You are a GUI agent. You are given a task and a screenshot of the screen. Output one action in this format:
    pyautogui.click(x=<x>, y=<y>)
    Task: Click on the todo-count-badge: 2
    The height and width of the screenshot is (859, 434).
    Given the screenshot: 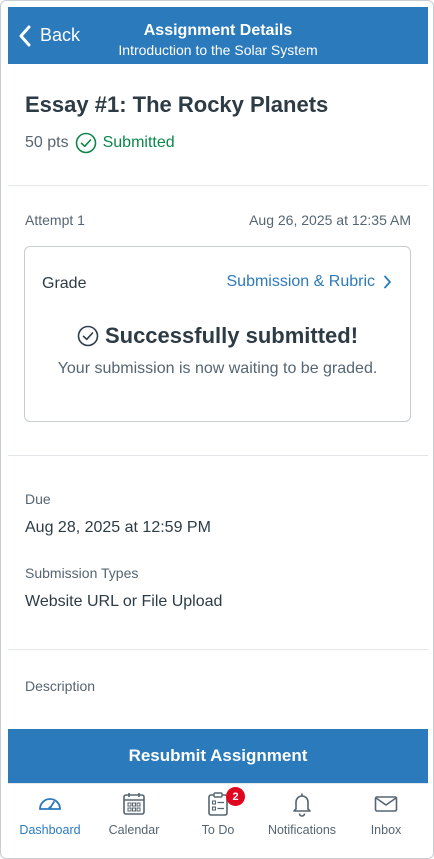 What is the action you would take?
    pyautogui.click(x=235, y=796)
    